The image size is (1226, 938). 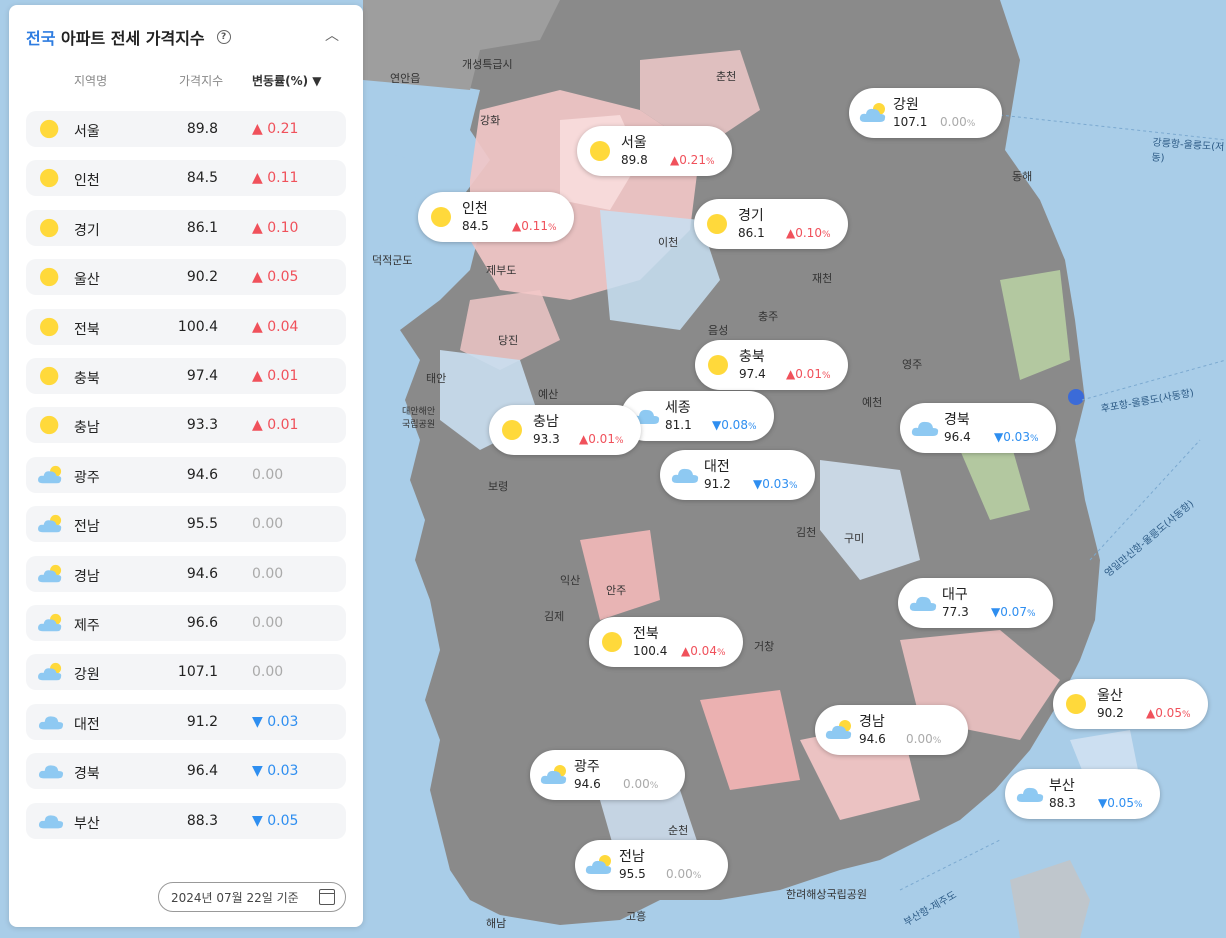 I want to click on region-row-4: 전북 100.4 ▲ 0.04, so click(x=186, y=326).